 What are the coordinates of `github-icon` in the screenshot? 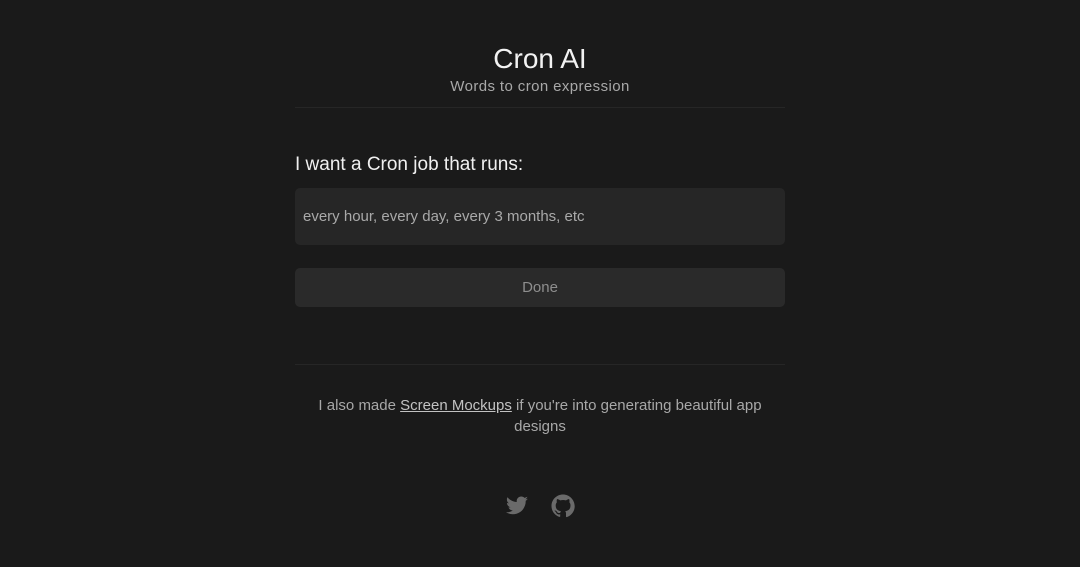 It's located at (563, 506).